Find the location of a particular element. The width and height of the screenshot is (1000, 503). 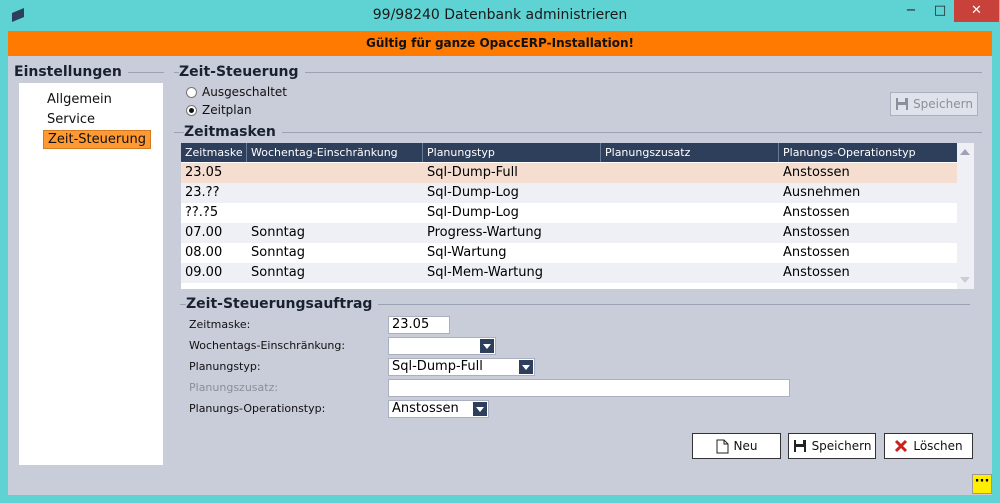

delete-icon is located at coordinates (901, 446).